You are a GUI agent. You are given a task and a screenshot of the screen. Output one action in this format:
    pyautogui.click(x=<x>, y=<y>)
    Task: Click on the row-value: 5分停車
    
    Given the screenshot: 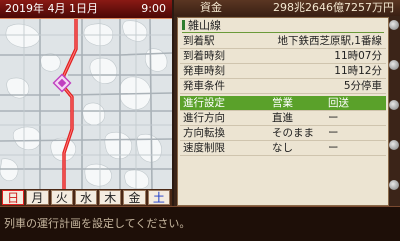 What is the action you would take?
    pyautogui.click(x=362, y=86)
    